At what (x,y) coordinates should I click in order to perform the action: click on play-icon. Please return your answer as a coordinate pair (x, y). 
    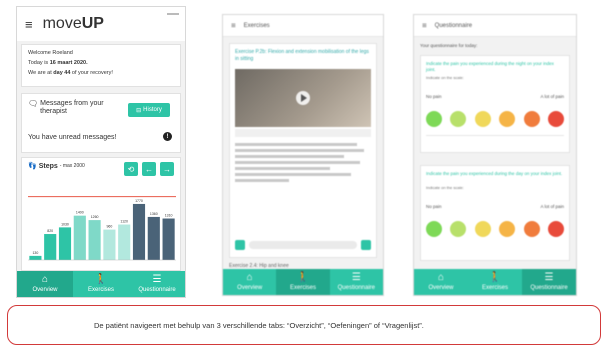
    Looking at the image, I should click on (303, 98).